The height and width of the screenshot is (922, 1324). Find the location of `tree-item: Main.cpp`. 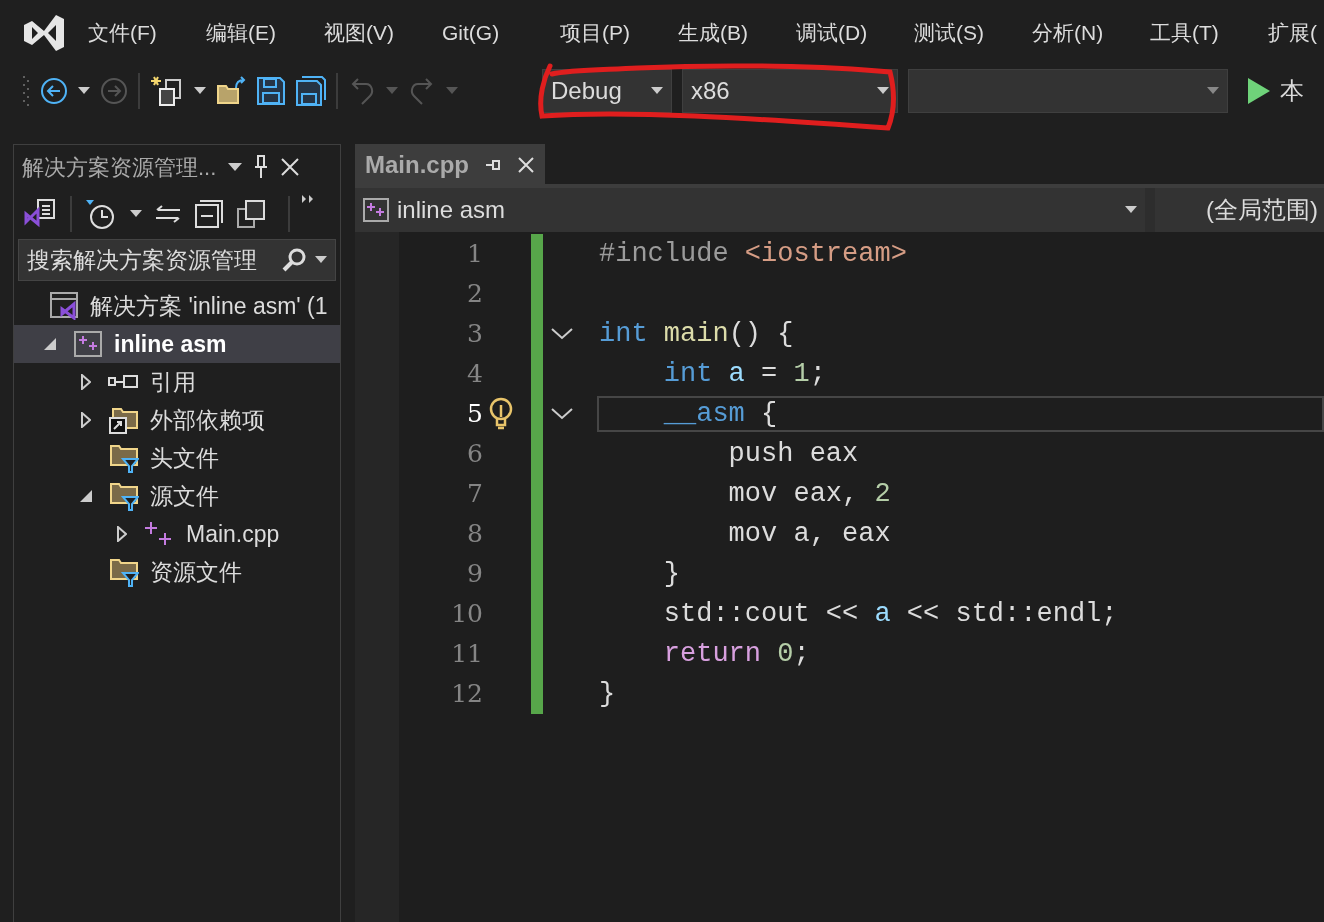

tree-item: Main.cpp is located at coordinates (177, 534).